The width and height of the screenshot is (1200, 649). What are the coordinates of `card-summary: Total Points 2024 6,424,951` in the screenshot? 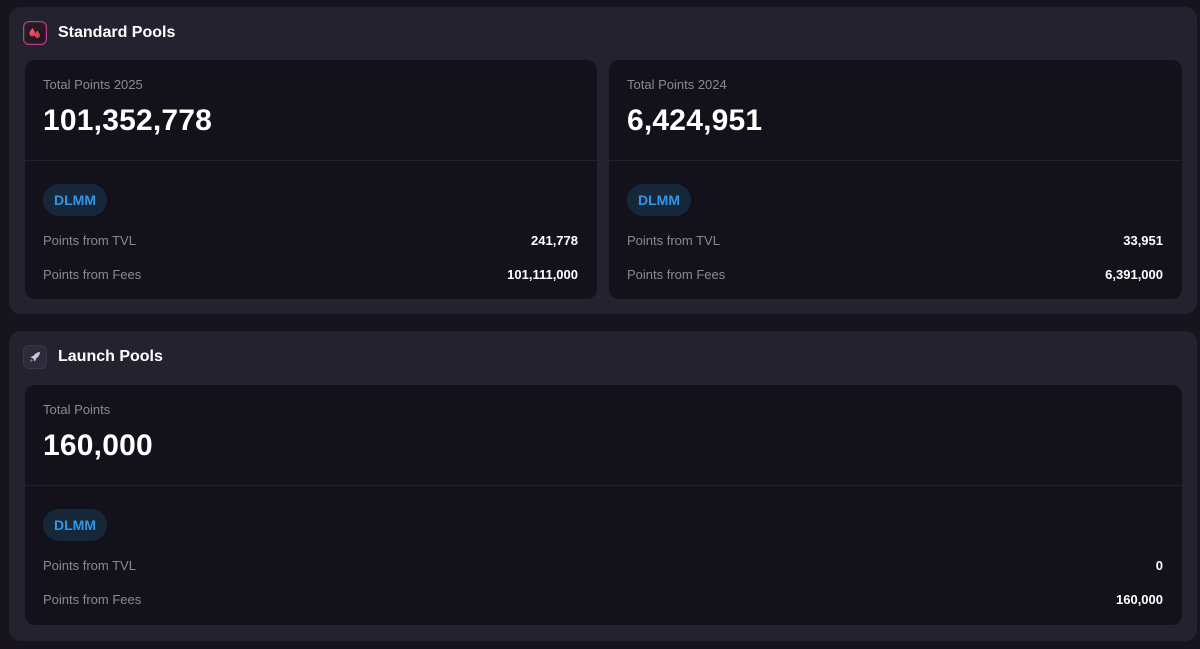 It's located at (895, 110).